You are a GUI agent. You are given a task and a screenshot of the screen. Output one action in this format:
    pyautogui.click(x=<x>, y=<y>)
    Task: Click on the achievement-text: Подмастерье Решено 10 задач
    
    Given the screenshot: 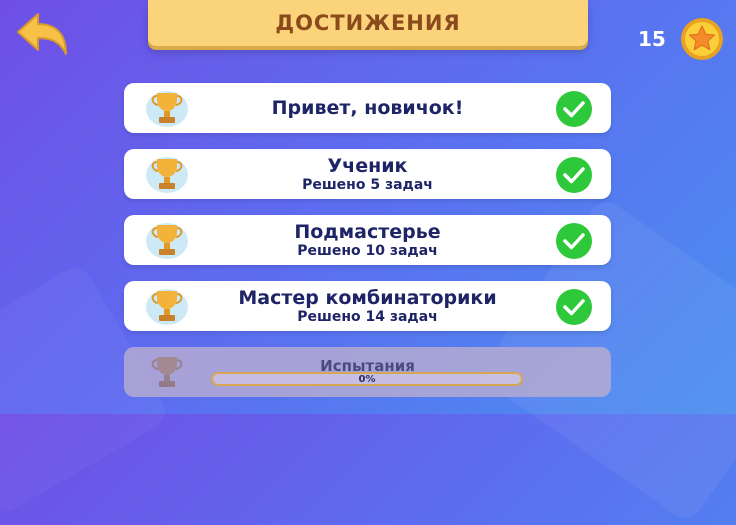 What is the action you would take?
    pyautogui.click(x=367, y=240)
    